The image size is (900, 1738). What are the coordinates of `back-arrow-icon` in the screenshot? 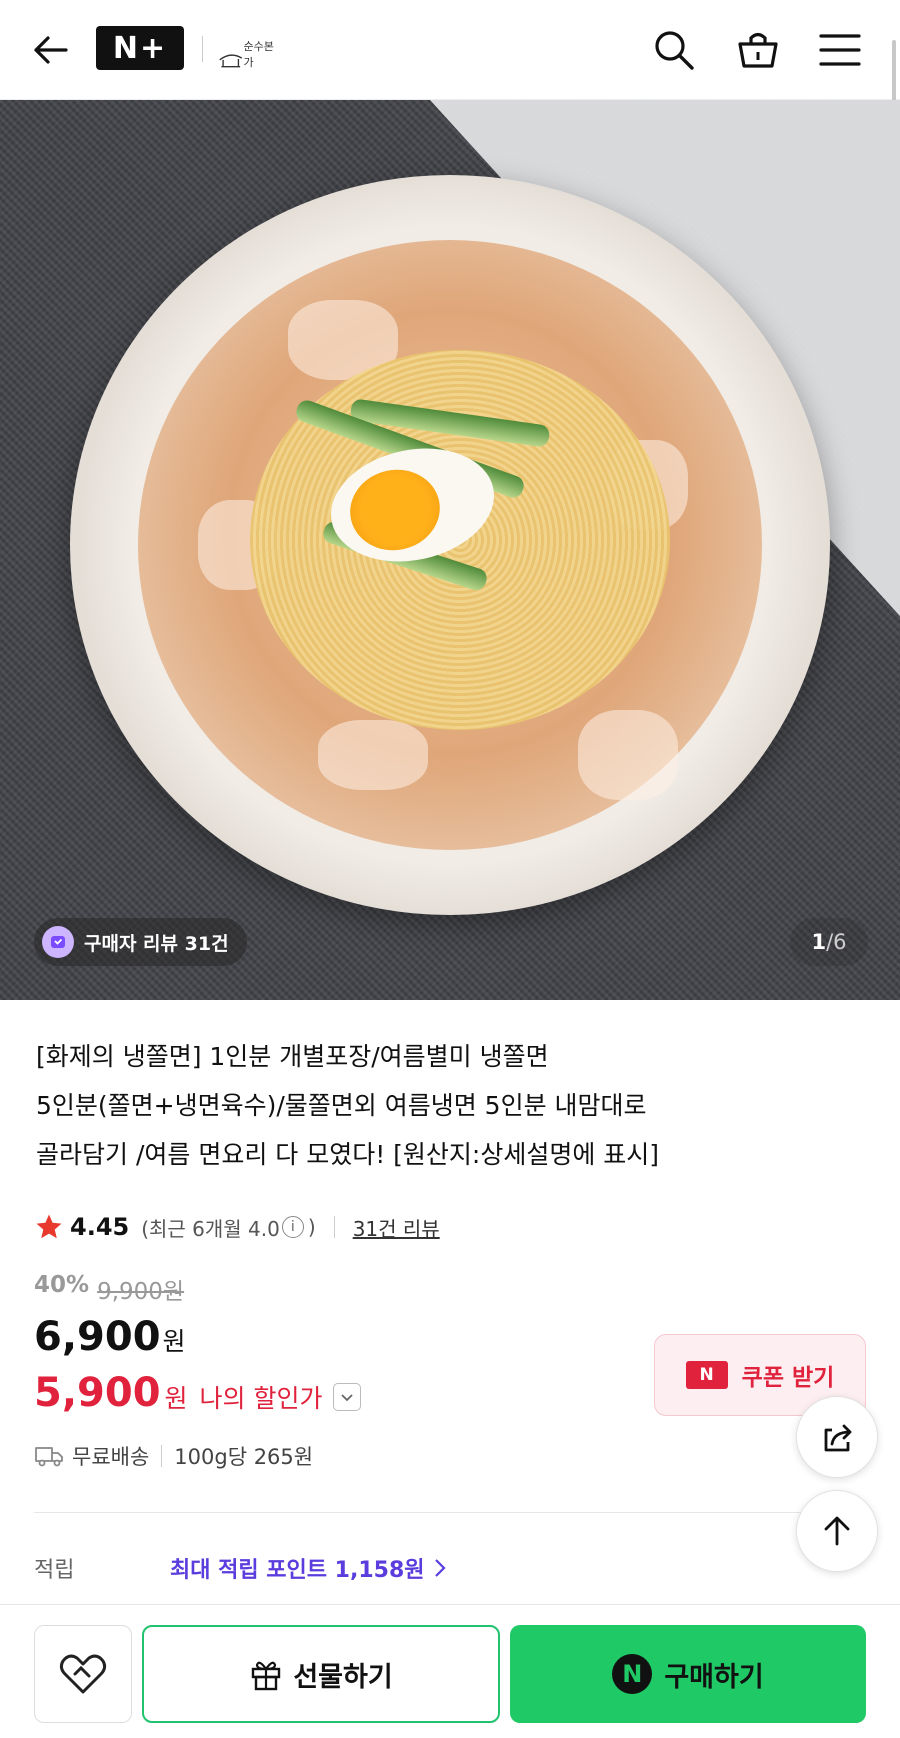 It's located at (50, 50).